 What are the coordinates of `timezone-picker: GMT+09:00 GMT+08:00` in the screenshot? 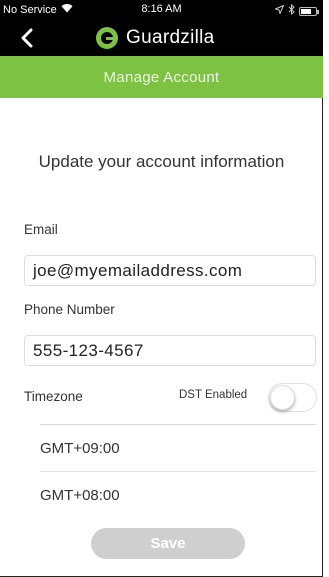 It's located at (178, 471).